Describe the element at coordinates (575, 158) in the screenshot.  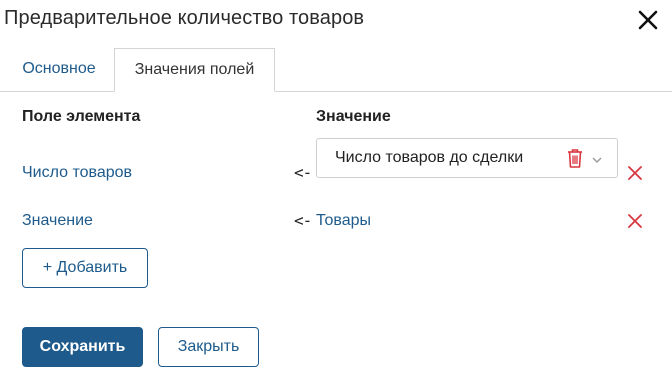
I see `trash-icon` at that location.